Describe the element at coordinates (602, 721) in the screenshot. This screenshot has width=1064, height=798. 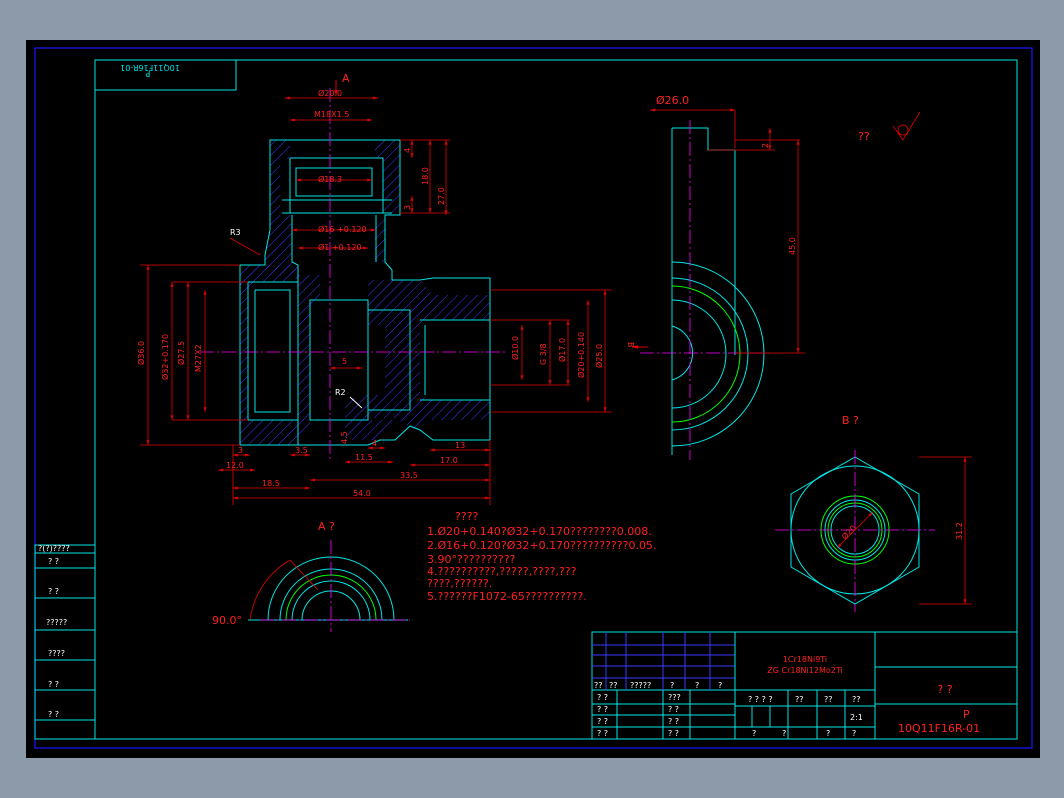
I see `row-c-1: ? ?` at that location.